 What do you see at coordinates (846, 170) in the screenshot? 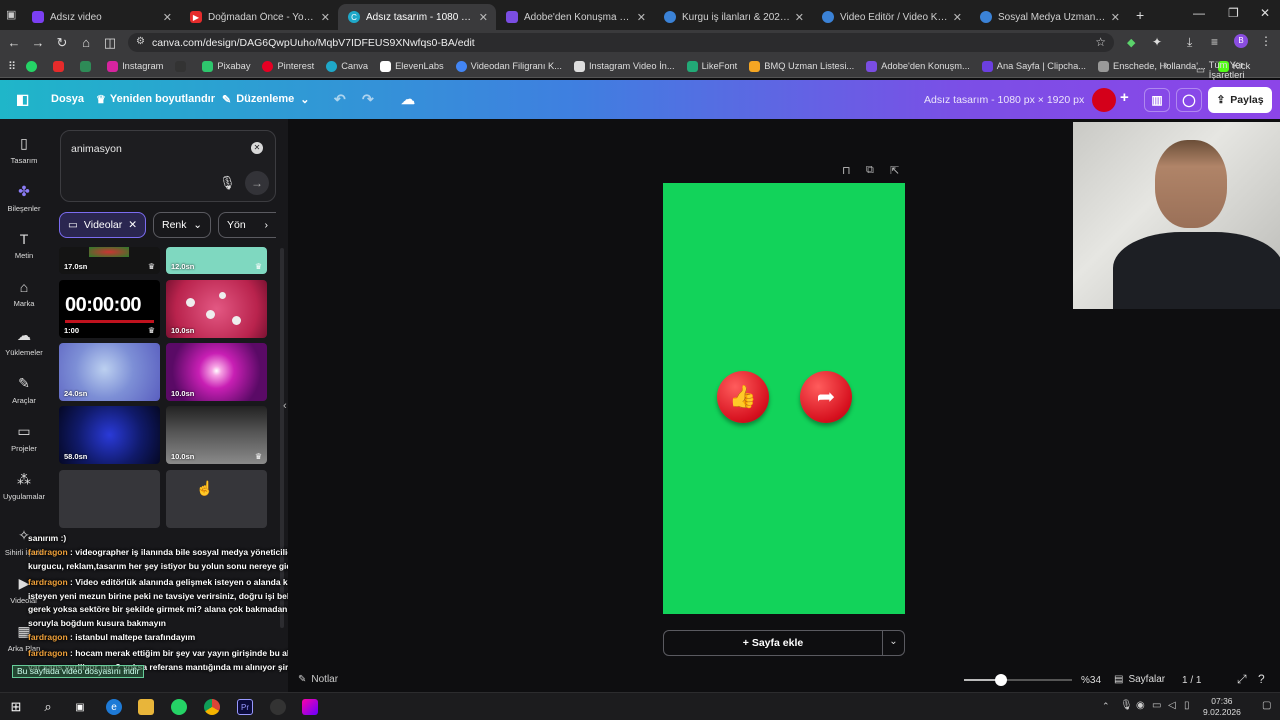
I see `lock-icon: ⊓` at bounding box center [846, 170].